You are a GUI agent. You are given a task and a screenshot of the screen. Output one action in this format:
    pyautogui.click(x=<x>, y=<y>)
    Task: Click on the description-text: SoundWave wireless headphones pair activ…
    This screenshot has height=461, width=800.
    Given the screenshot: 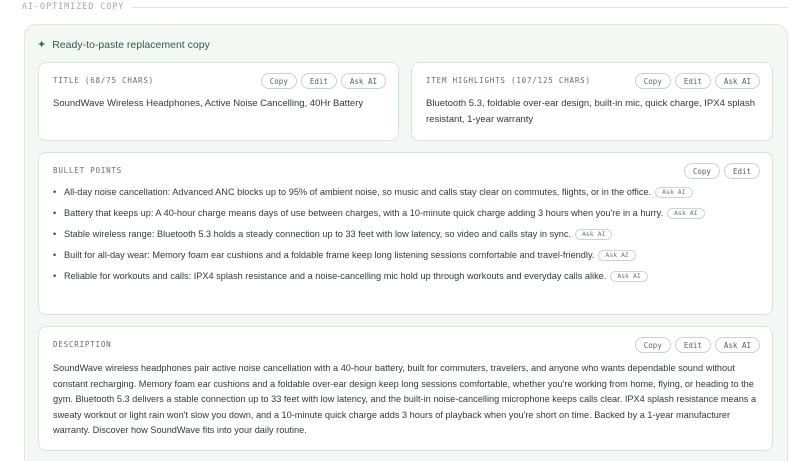 What is the action you would take?
    pyautogui.click(x=405, y=399)
    